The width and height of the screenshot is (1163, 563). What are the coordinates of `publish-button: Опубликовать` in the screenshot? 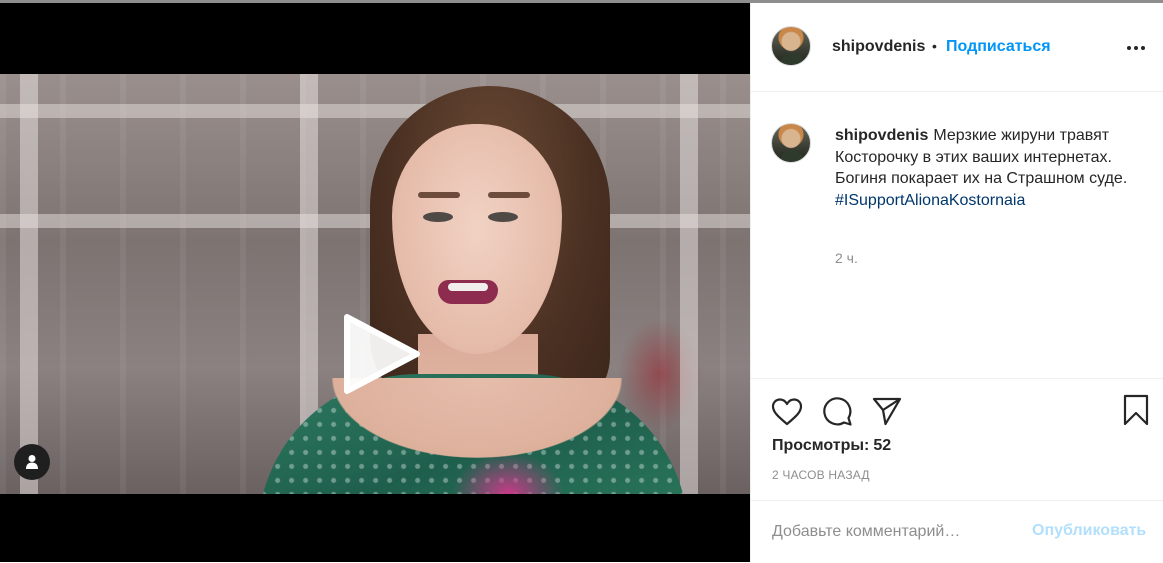 It's located at (1089, 531).